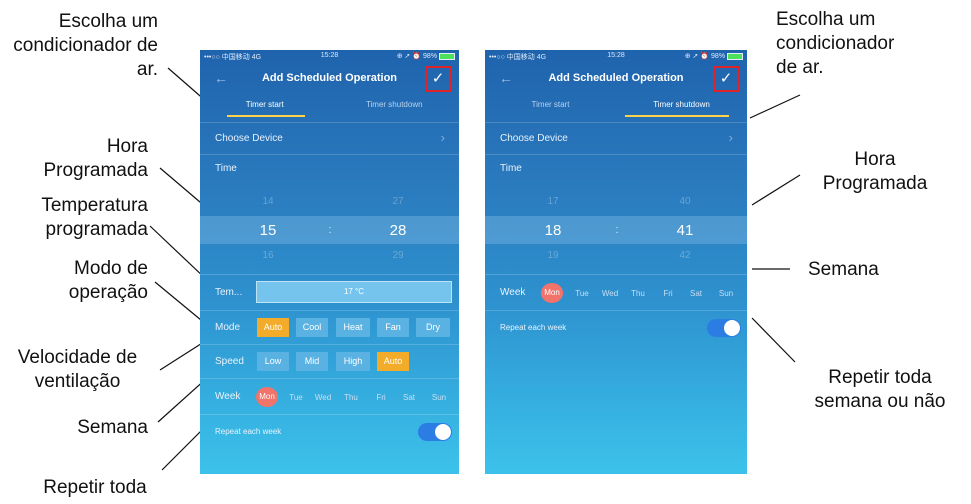 Image resolution: width=971 pixels, height=504 pixels. Describe the element at coordinates (228, 327) in the screenshot. I see `mode-label: Mode` at that location.